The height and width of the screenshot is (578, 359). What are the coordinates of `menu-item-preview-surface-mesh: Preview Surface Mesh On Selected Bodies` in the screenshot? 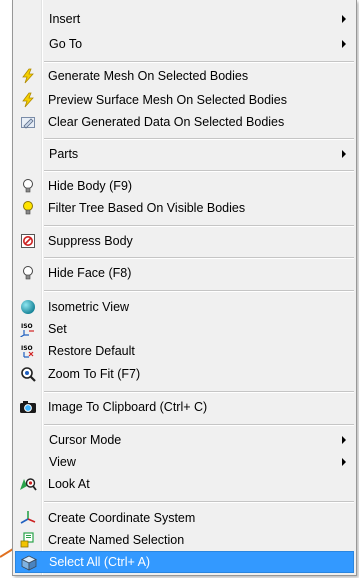 It's located at (184, 100).